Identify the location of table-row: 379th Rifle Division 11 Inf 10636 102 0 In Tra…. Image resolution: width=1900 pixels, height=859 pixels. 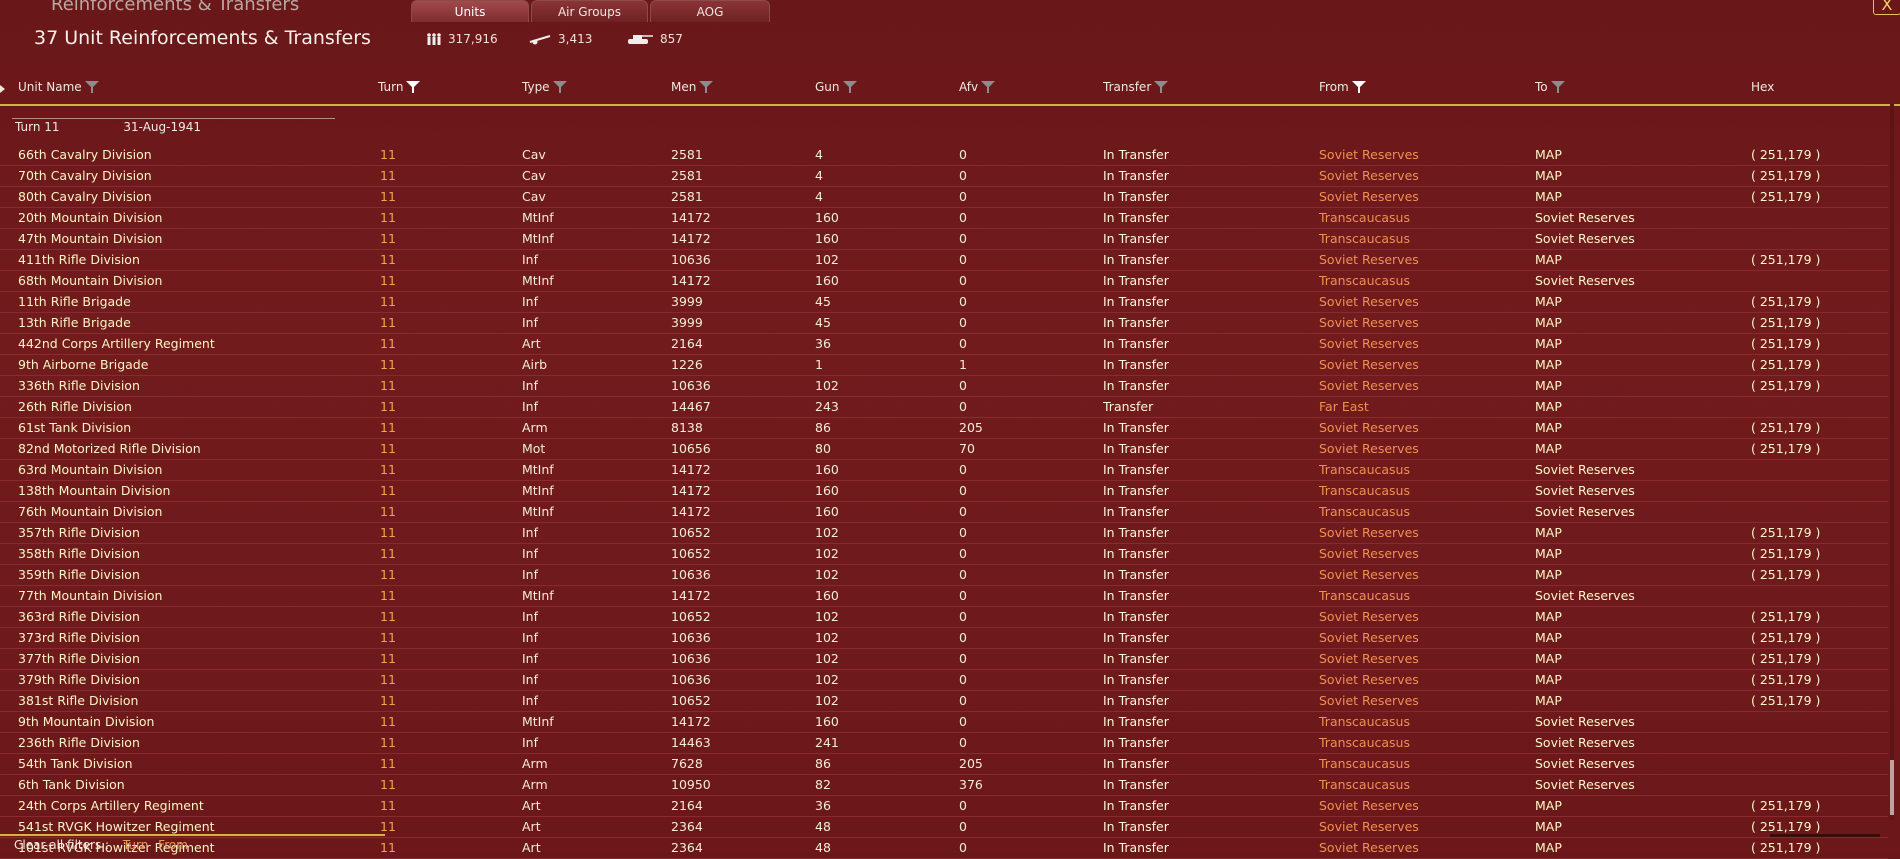
(944, 680).